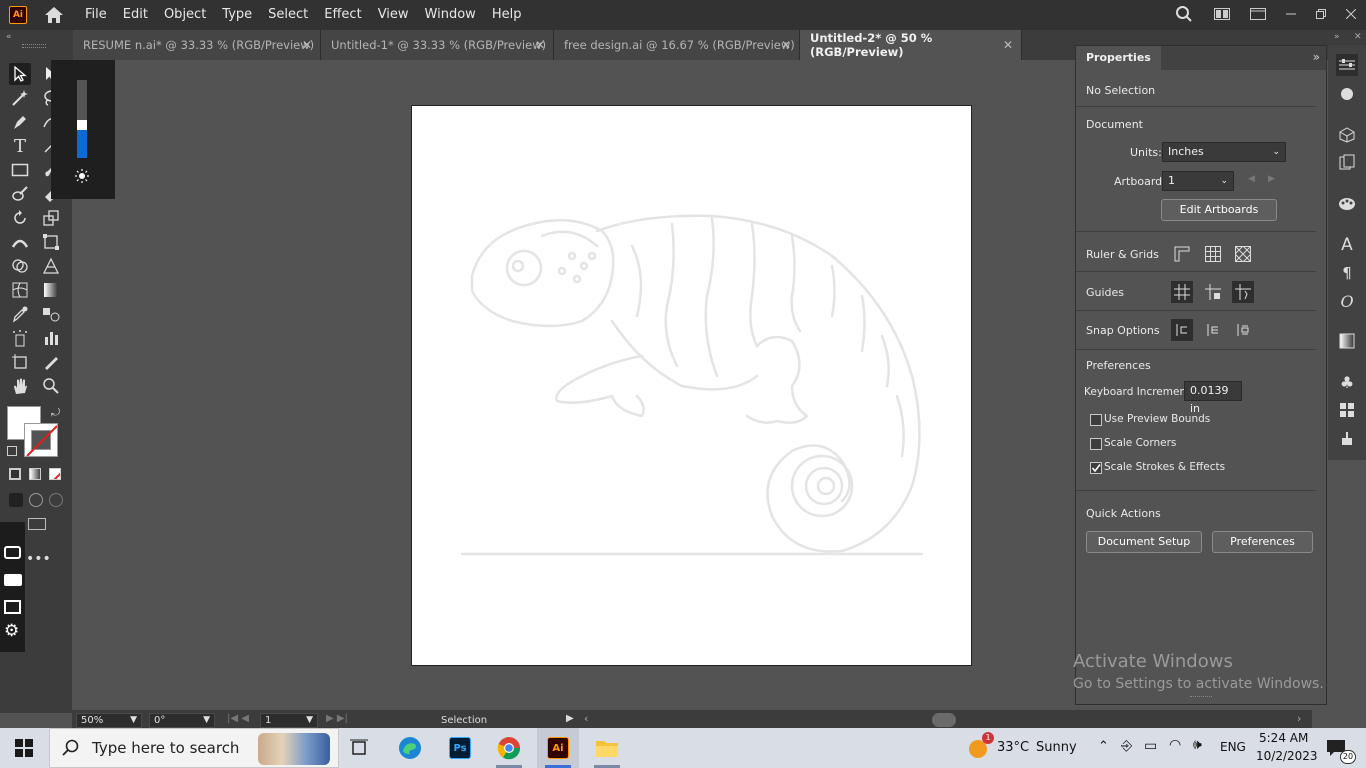 The height and width of the screenshot is (768, 1366). I want to click on scroll-right-icon: ›, so click(1299, 718).